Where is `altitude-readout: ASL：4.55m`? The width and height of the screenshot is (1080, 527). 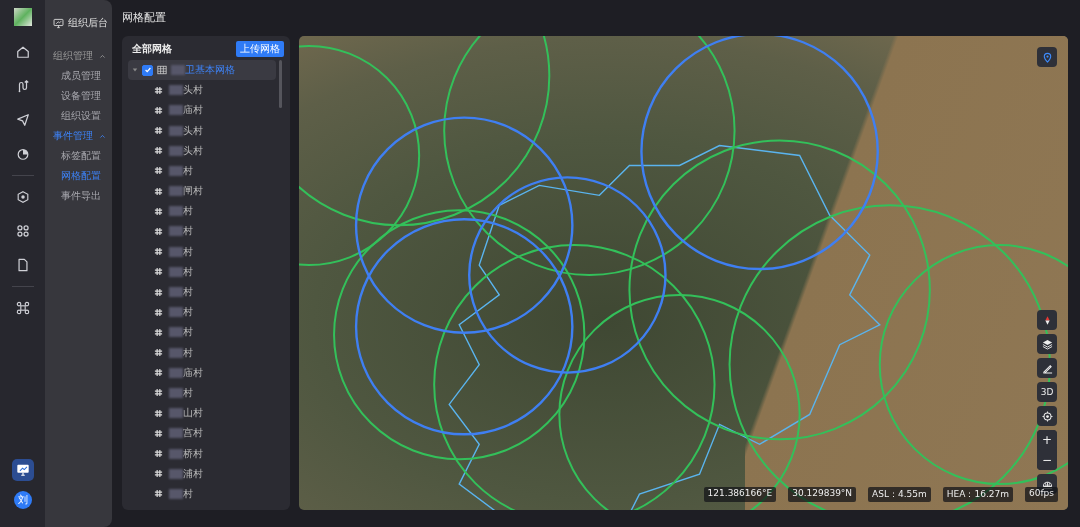
altitude-readout: ASL：4.55m is located at coordinates (899, 494).